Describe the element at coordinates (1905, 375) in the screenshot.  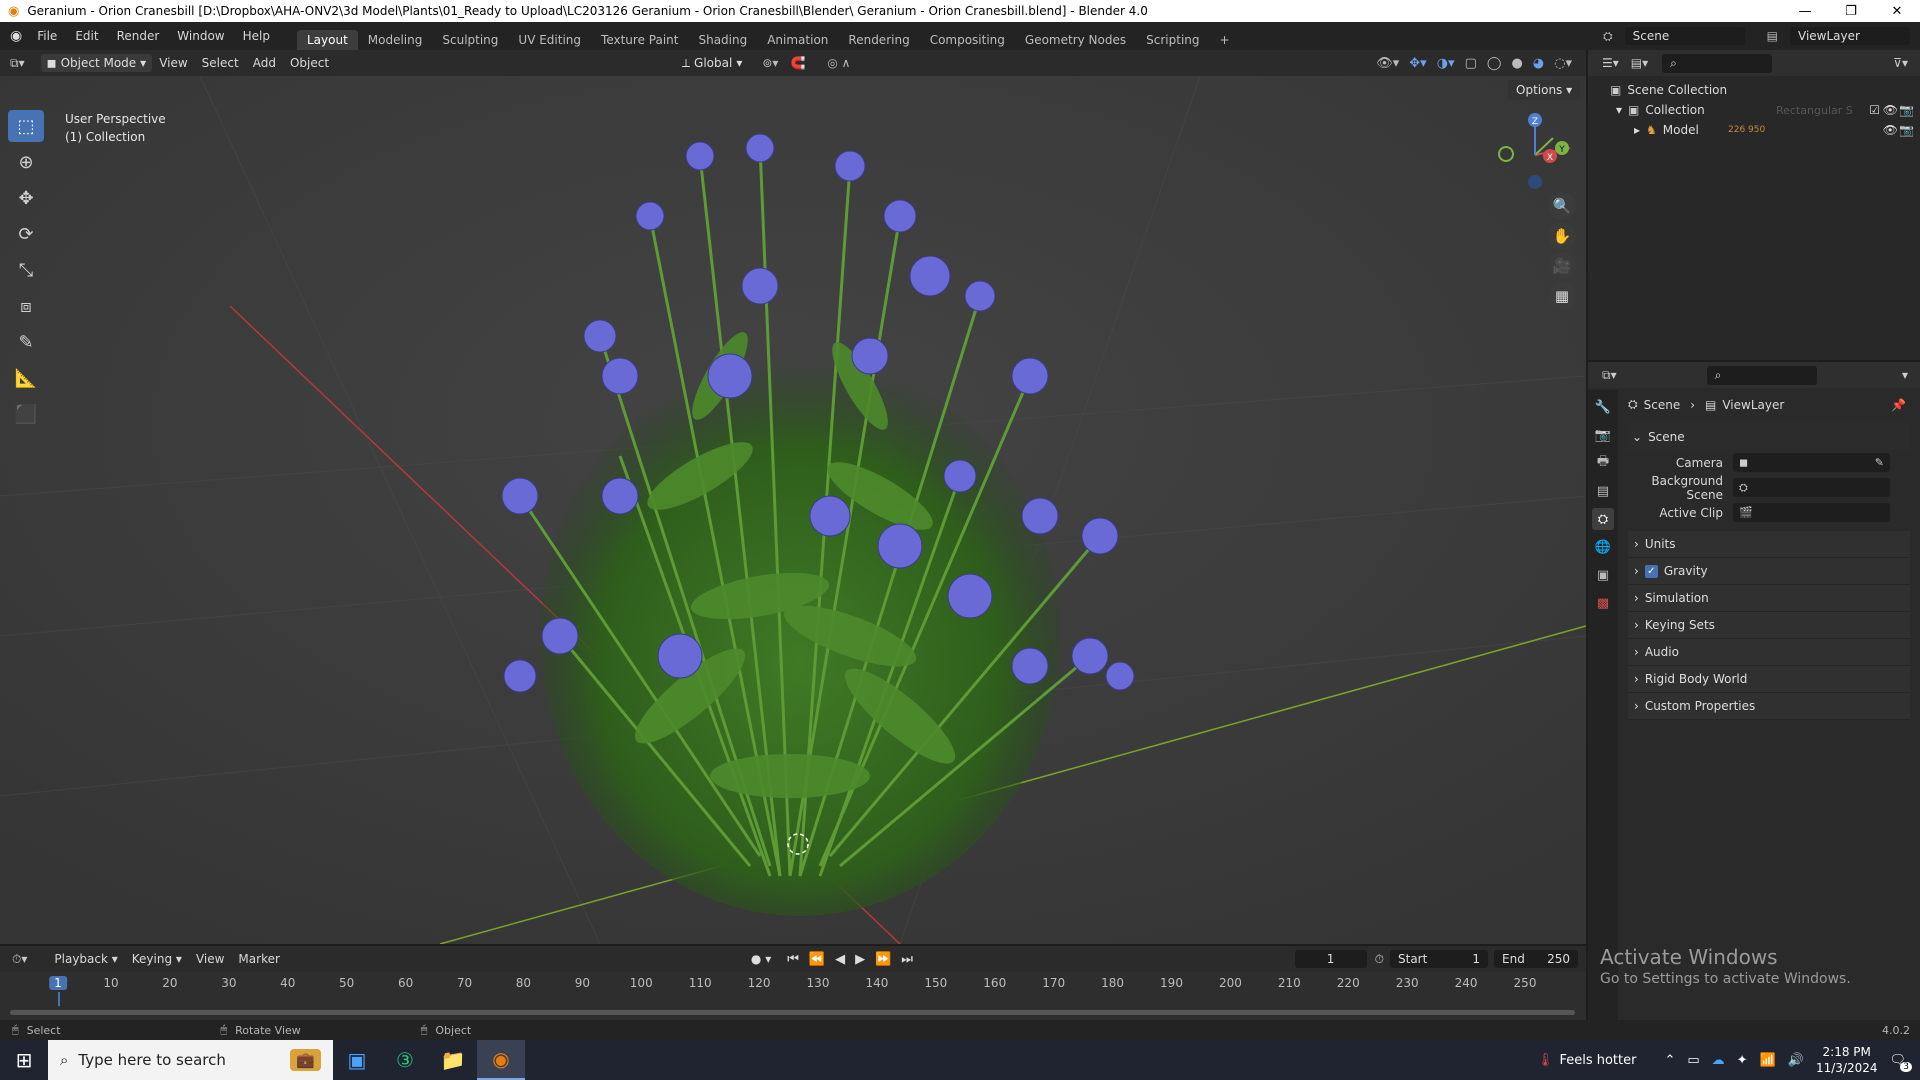
I see `chevron-down-icon: ▾` at that location.